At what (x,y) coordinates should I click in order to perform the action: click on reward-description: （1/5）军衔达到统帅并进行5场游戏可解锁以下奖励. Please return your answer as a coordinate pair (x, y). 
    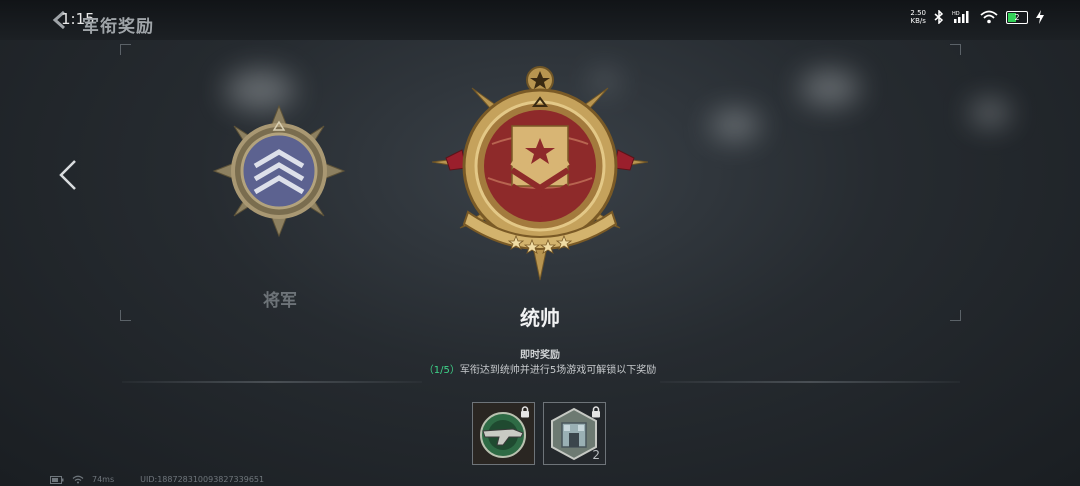
    Looking at the image, I should click on (540, 368).